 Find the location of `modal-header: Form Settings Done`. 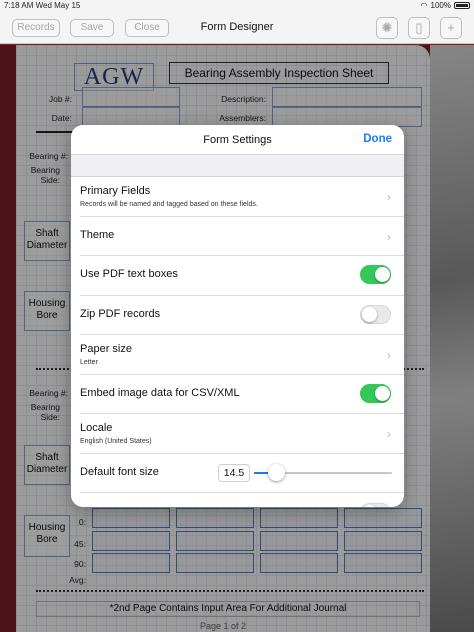

modal-header: Form Settings Done is located at coordinates (237, 140).